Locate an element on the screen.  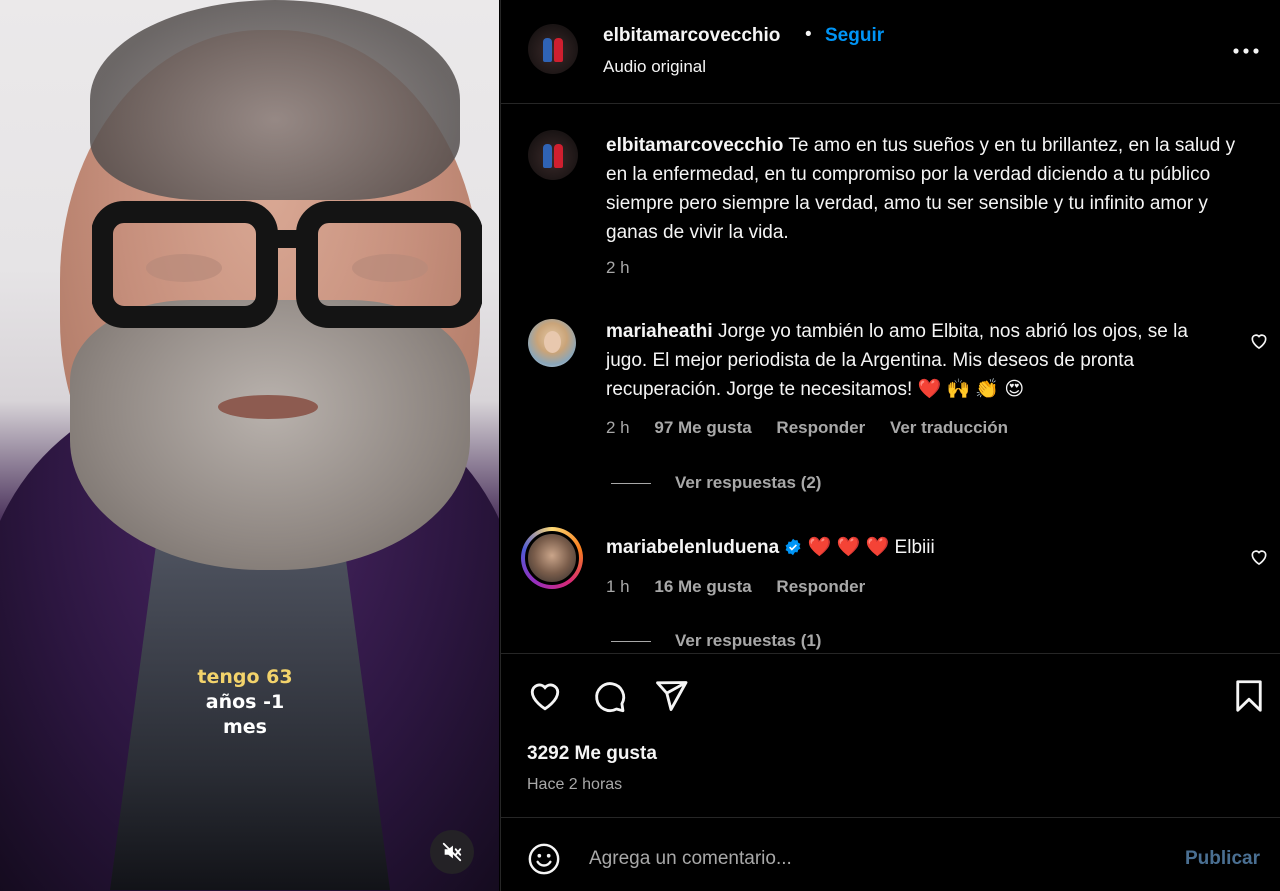
caption-author-avatar is located at coordinates (553, 155).